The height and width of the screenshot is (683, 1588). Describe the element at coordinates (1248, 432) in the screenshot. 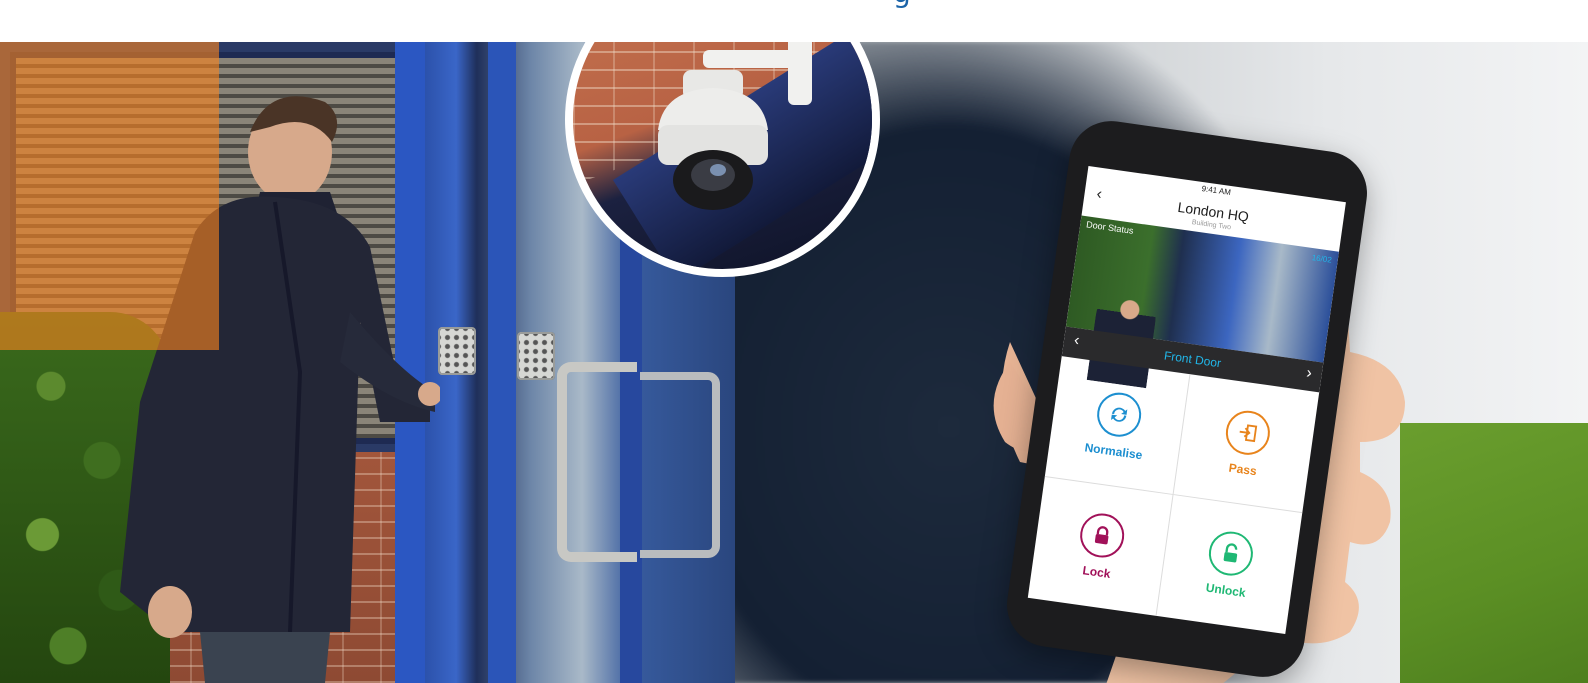

I see `enter-icon` at that location.